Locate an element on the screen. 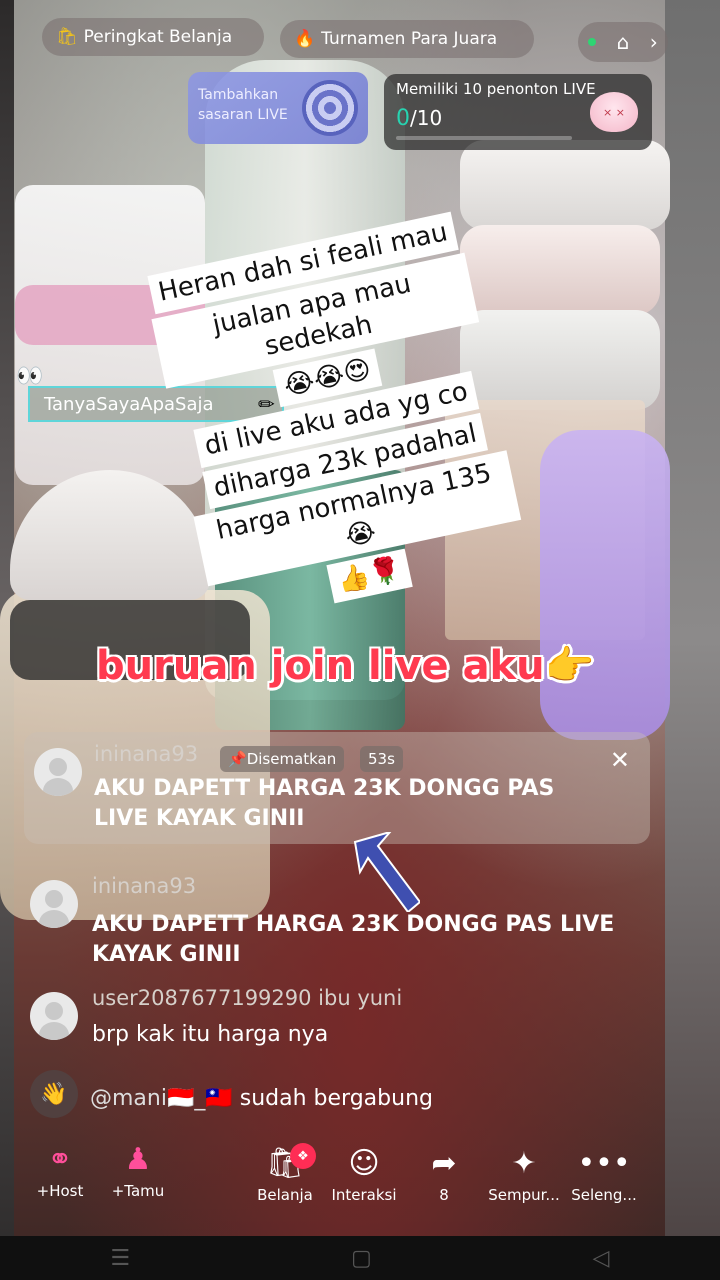  back-icon: ◁ is located at coordinates (601, 1258).